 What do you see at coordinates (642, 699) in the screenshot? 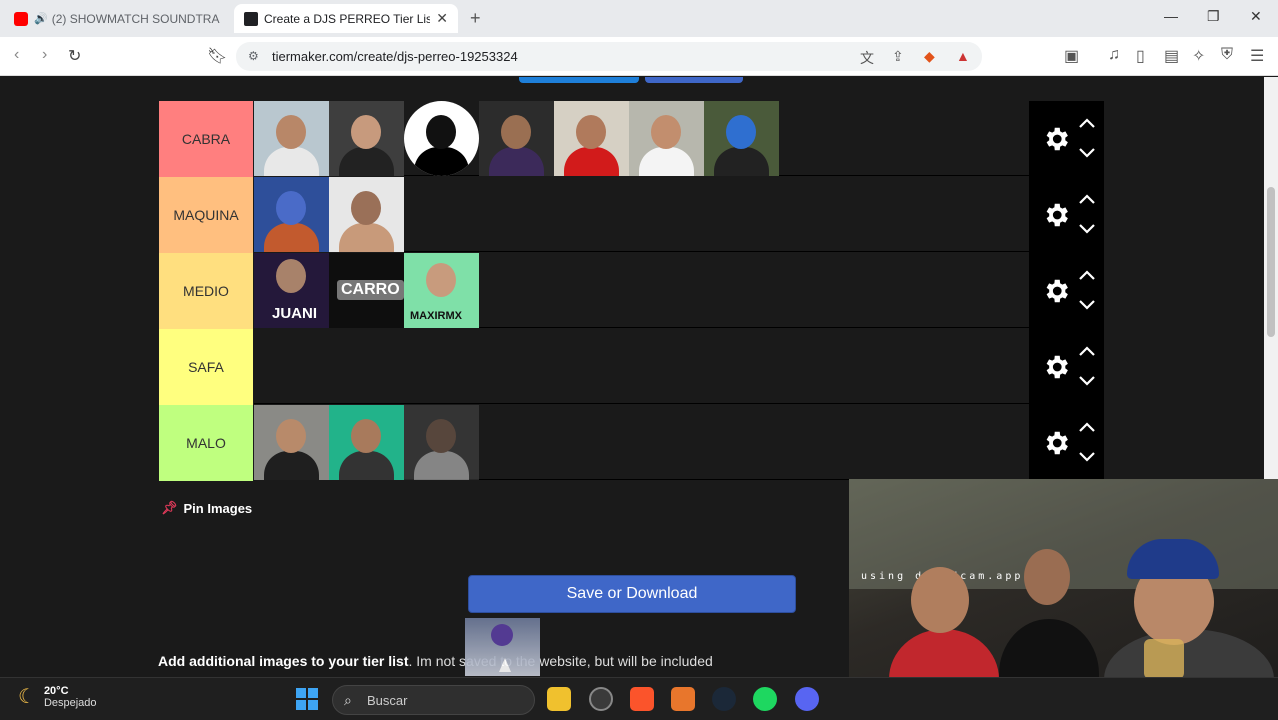
I see `brave-icon` at bounding box center [642, 699].